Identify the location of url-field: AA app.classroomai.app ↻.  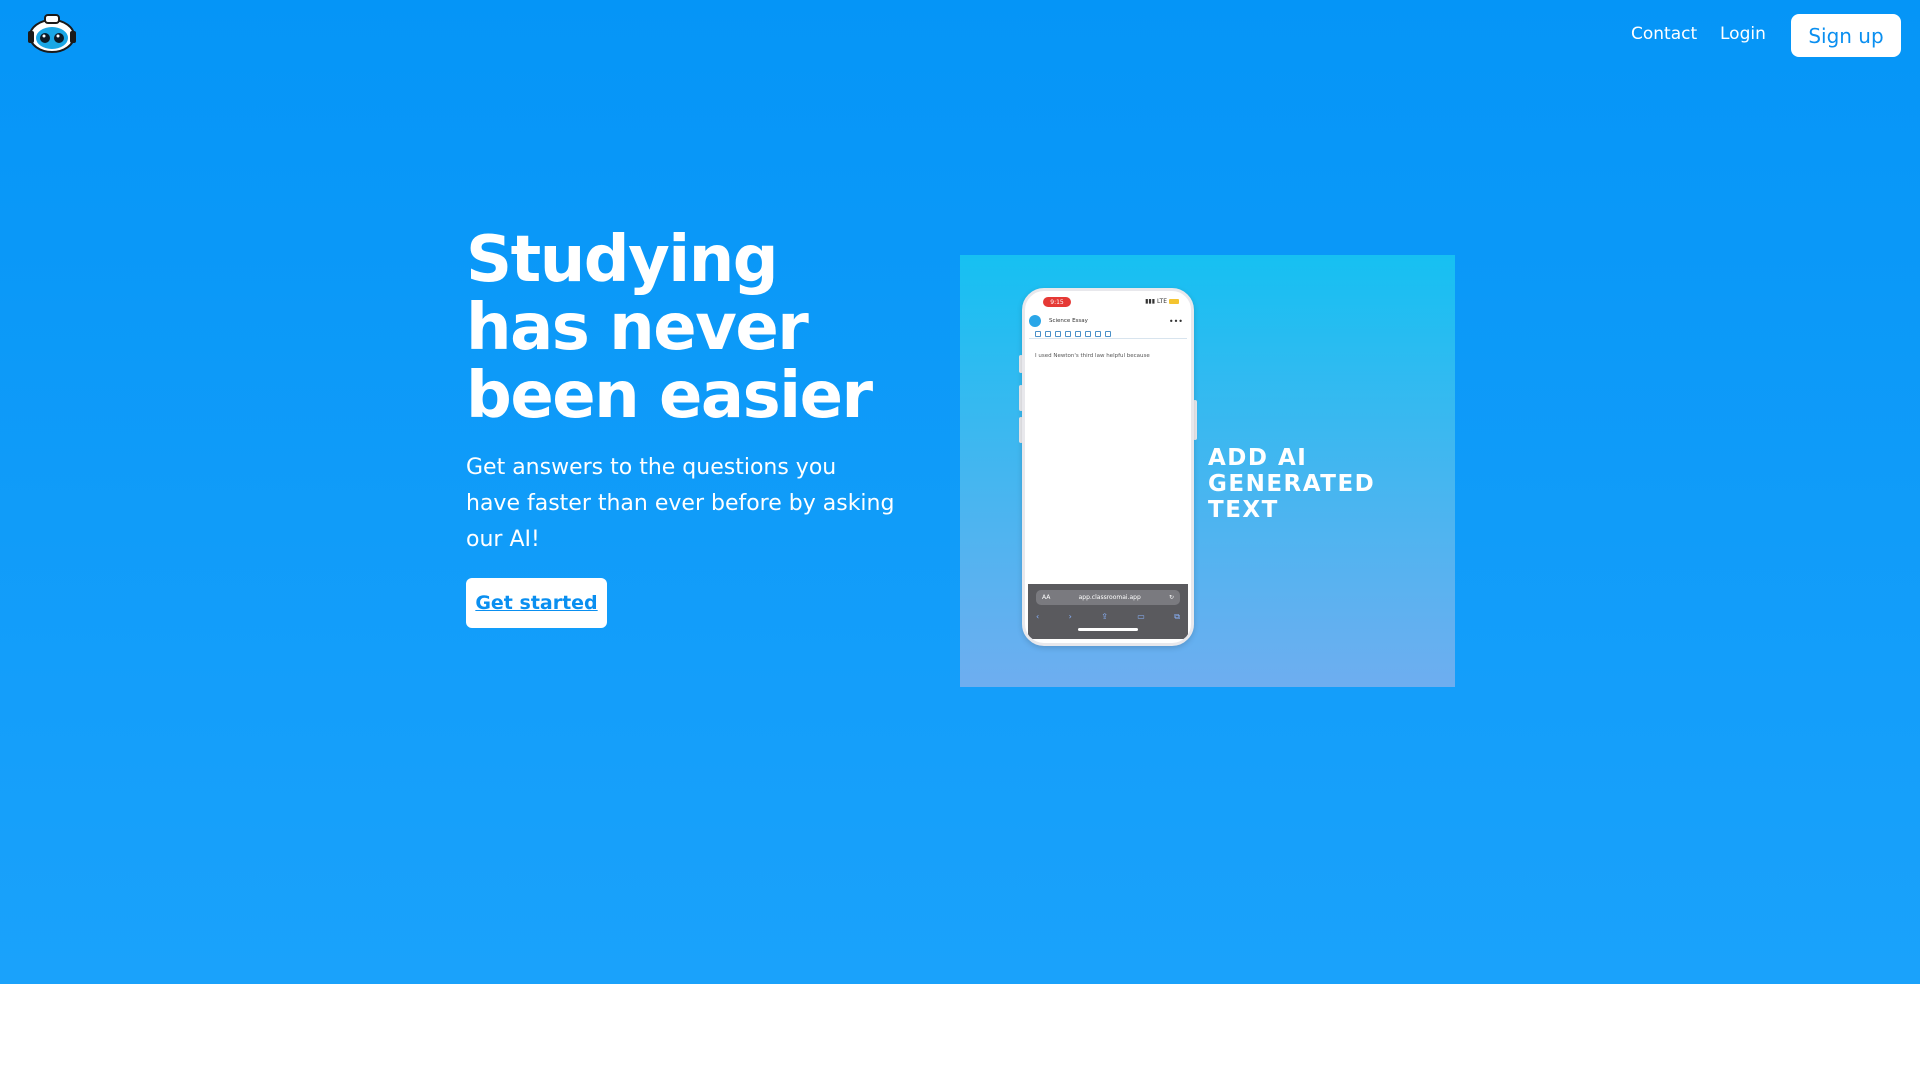
(1108, 597).